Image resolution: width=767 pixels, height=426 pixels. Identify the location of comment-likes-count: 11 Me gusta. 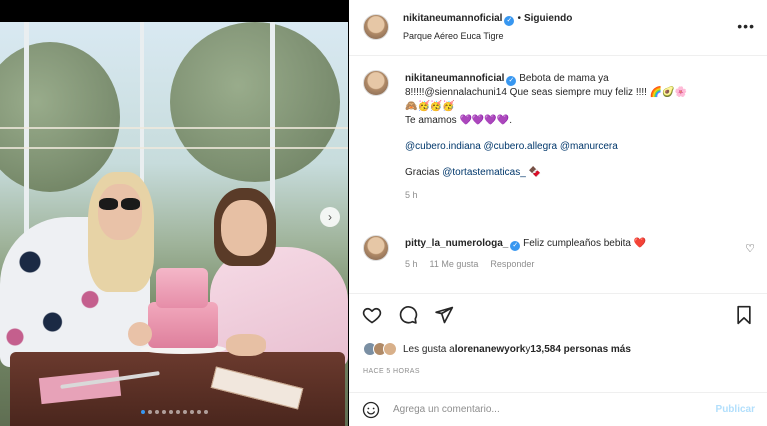
(454, 264).